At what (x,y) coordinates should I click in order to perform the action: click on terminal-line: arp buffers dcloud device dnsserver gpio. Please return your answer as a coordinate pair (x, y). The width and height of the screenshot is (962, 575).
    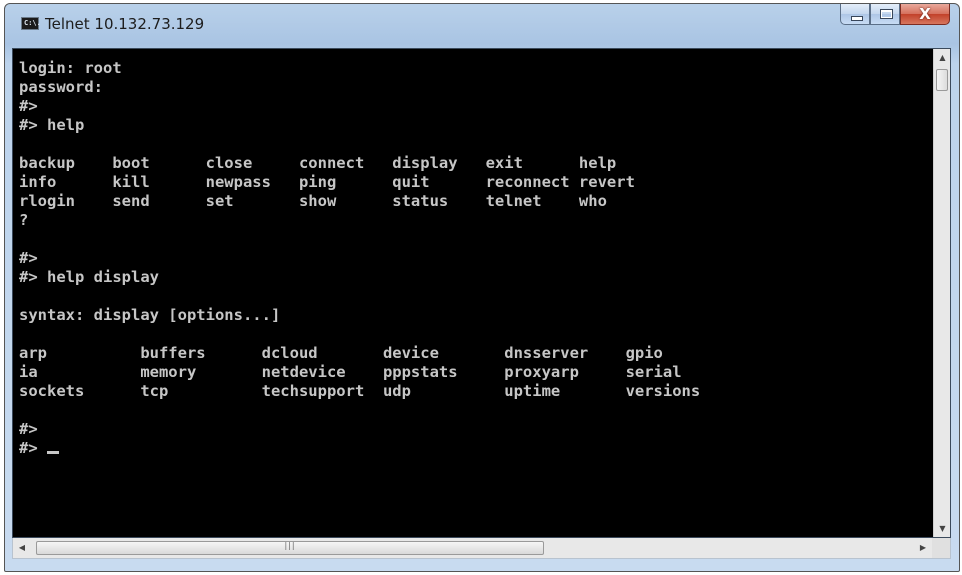
    Looking at the image, I should click on (341, 353).